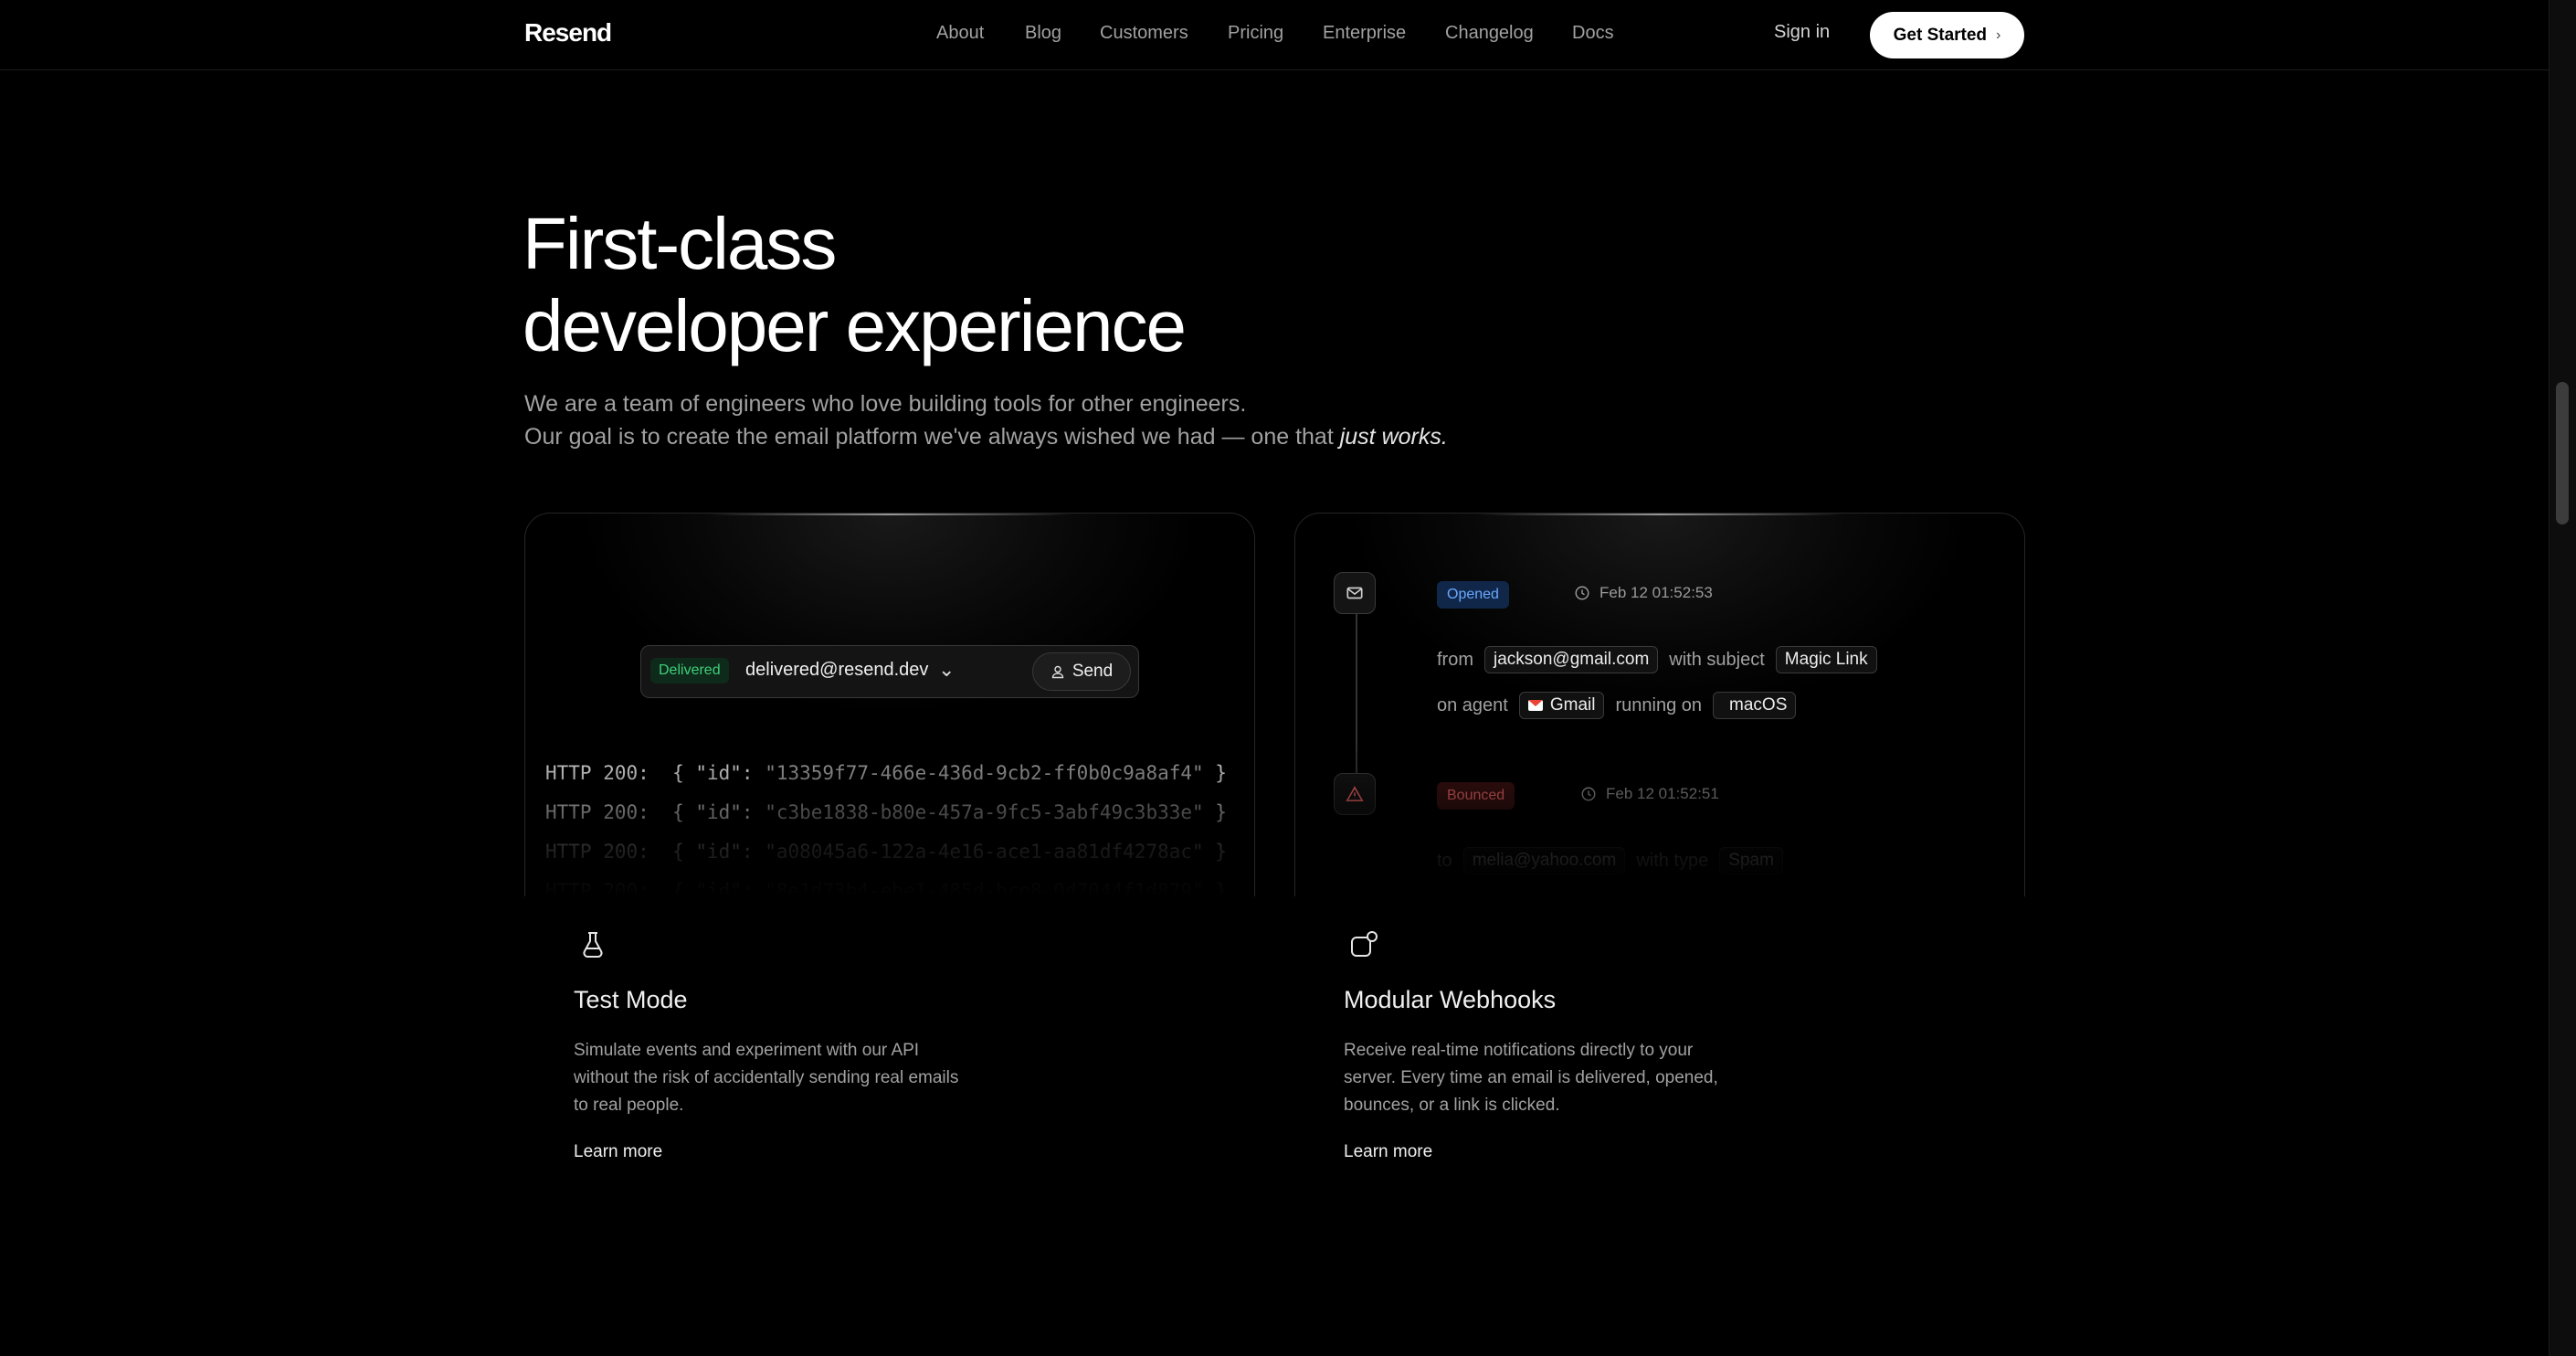  Describe the element at coordinates (946, 670) in the screenshot. I see `chevron-down-icon: ⌄` at that location.